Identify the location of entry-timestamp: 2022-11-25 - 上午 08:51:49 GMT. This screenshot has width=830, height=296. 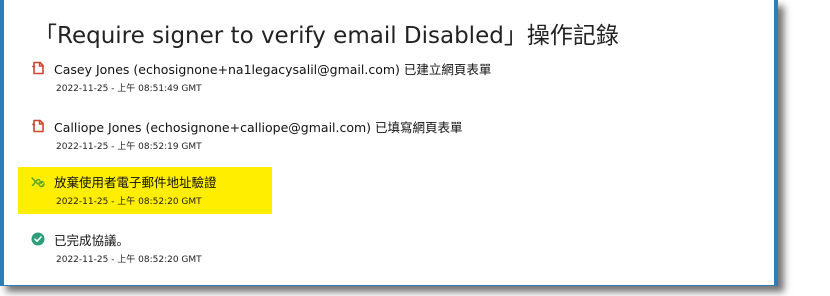
(129, 89).